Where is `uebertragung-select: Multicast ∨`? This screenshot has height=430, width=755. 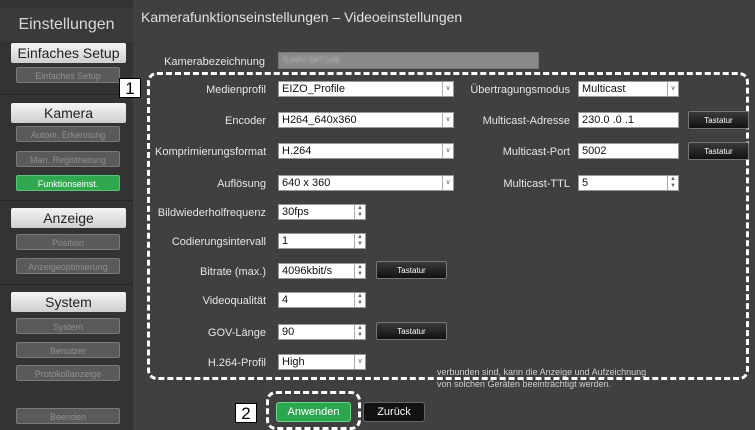 uebertragung-select: Multicast ∨ is located at coordinates (628, 89).